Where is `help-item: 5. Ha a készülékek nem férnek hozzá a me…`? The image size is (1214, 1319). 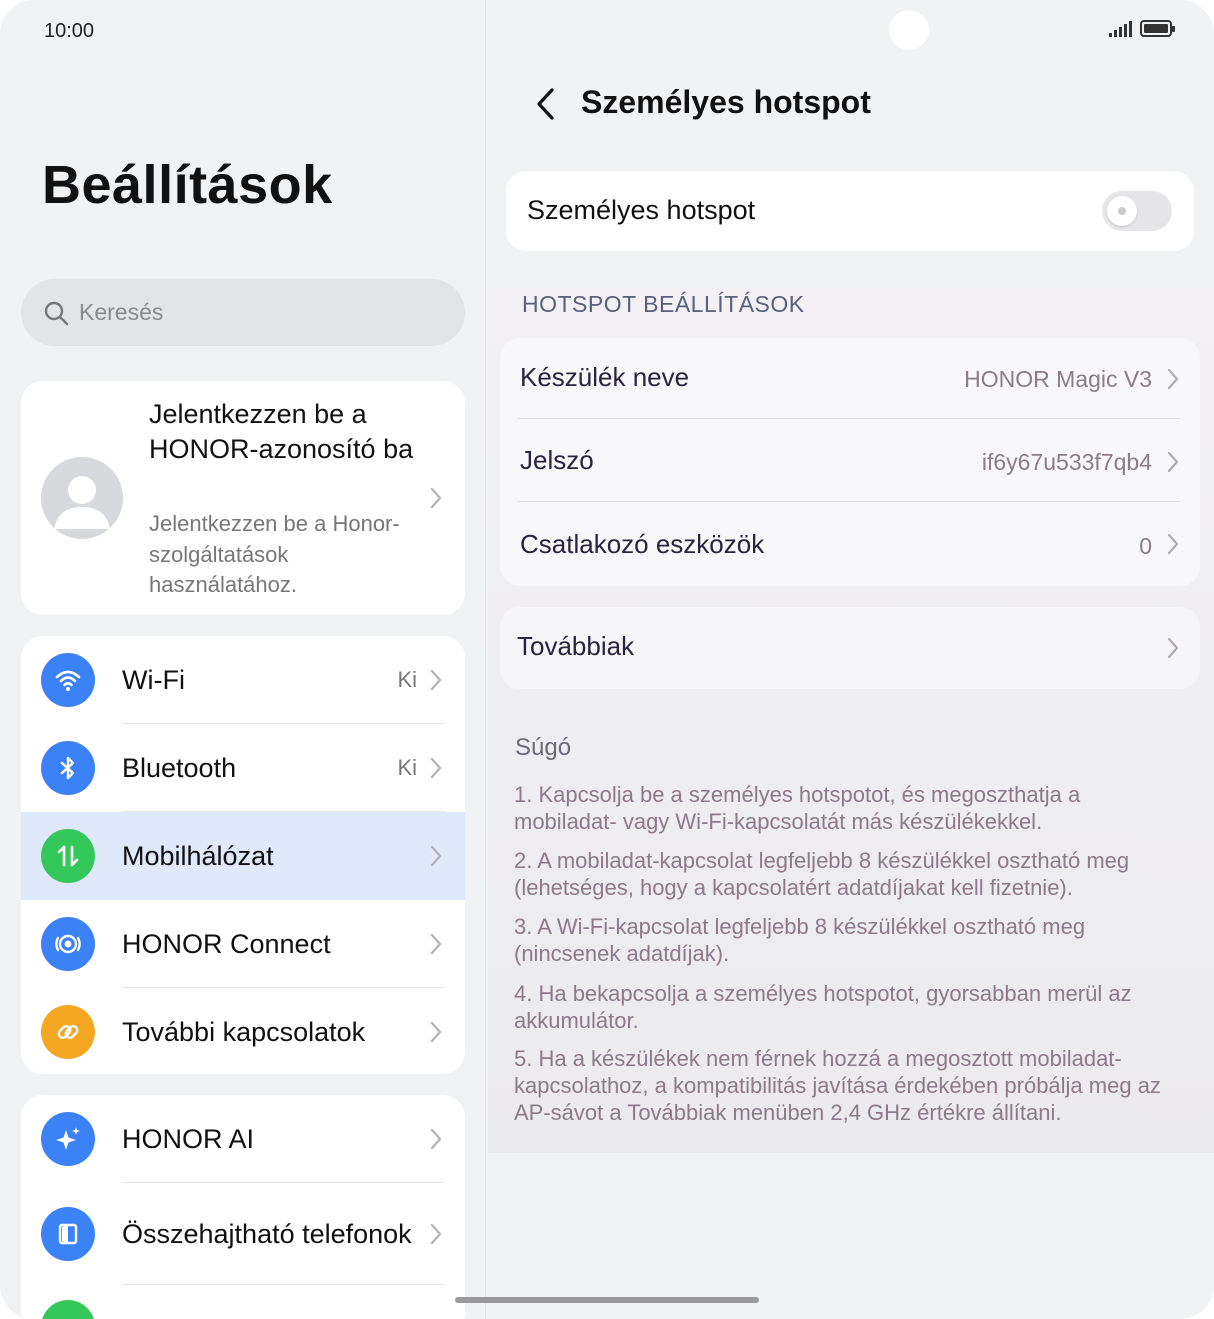
help-item: 5. Ha a készülékek nem férnek hozzá a me… is located at coordinates (837, 1085).